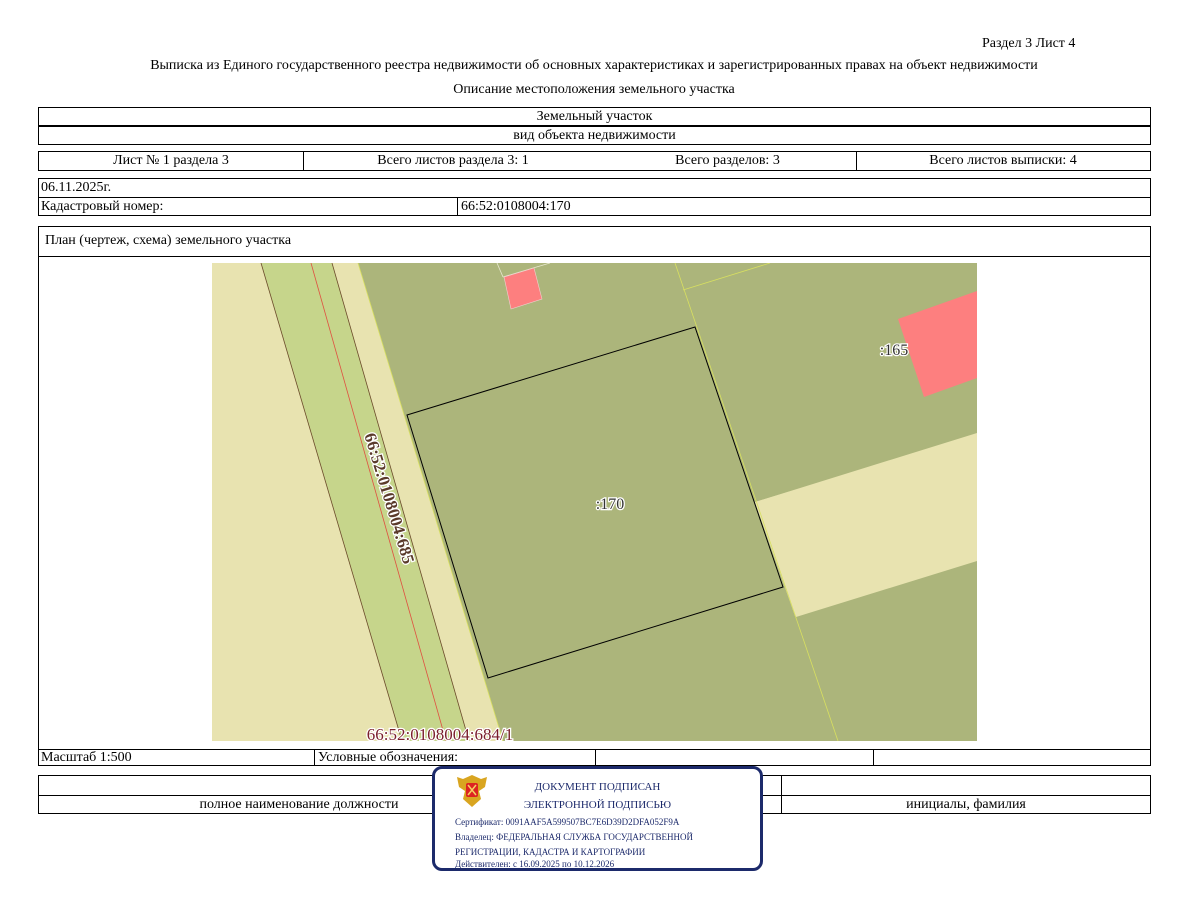 The width and height of the screenshot is (1188, 918). Describe the element at coordinates (894, 350) in the screenshot. I see `neighbor-label: :165` at that location.